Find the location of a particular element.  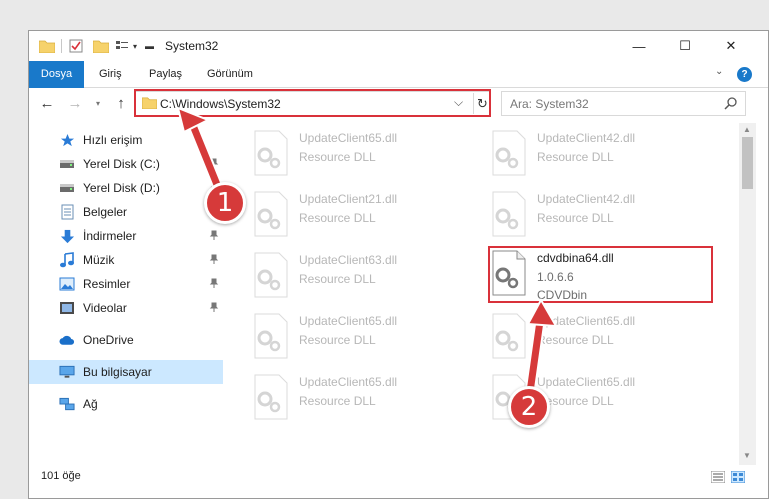

search-box: Ara: System32 is located at coordinates (623, 103).